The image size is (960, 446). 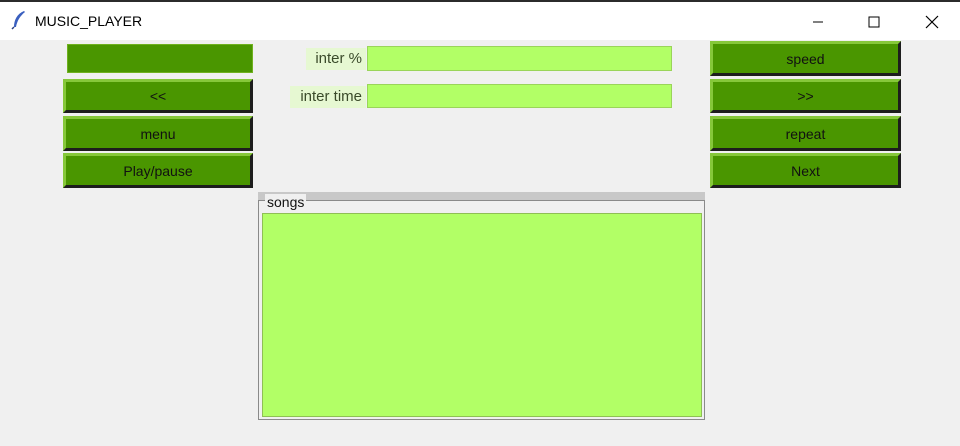 I want to click on play-pause-button: Play/pause, so click(x=158, y=170).